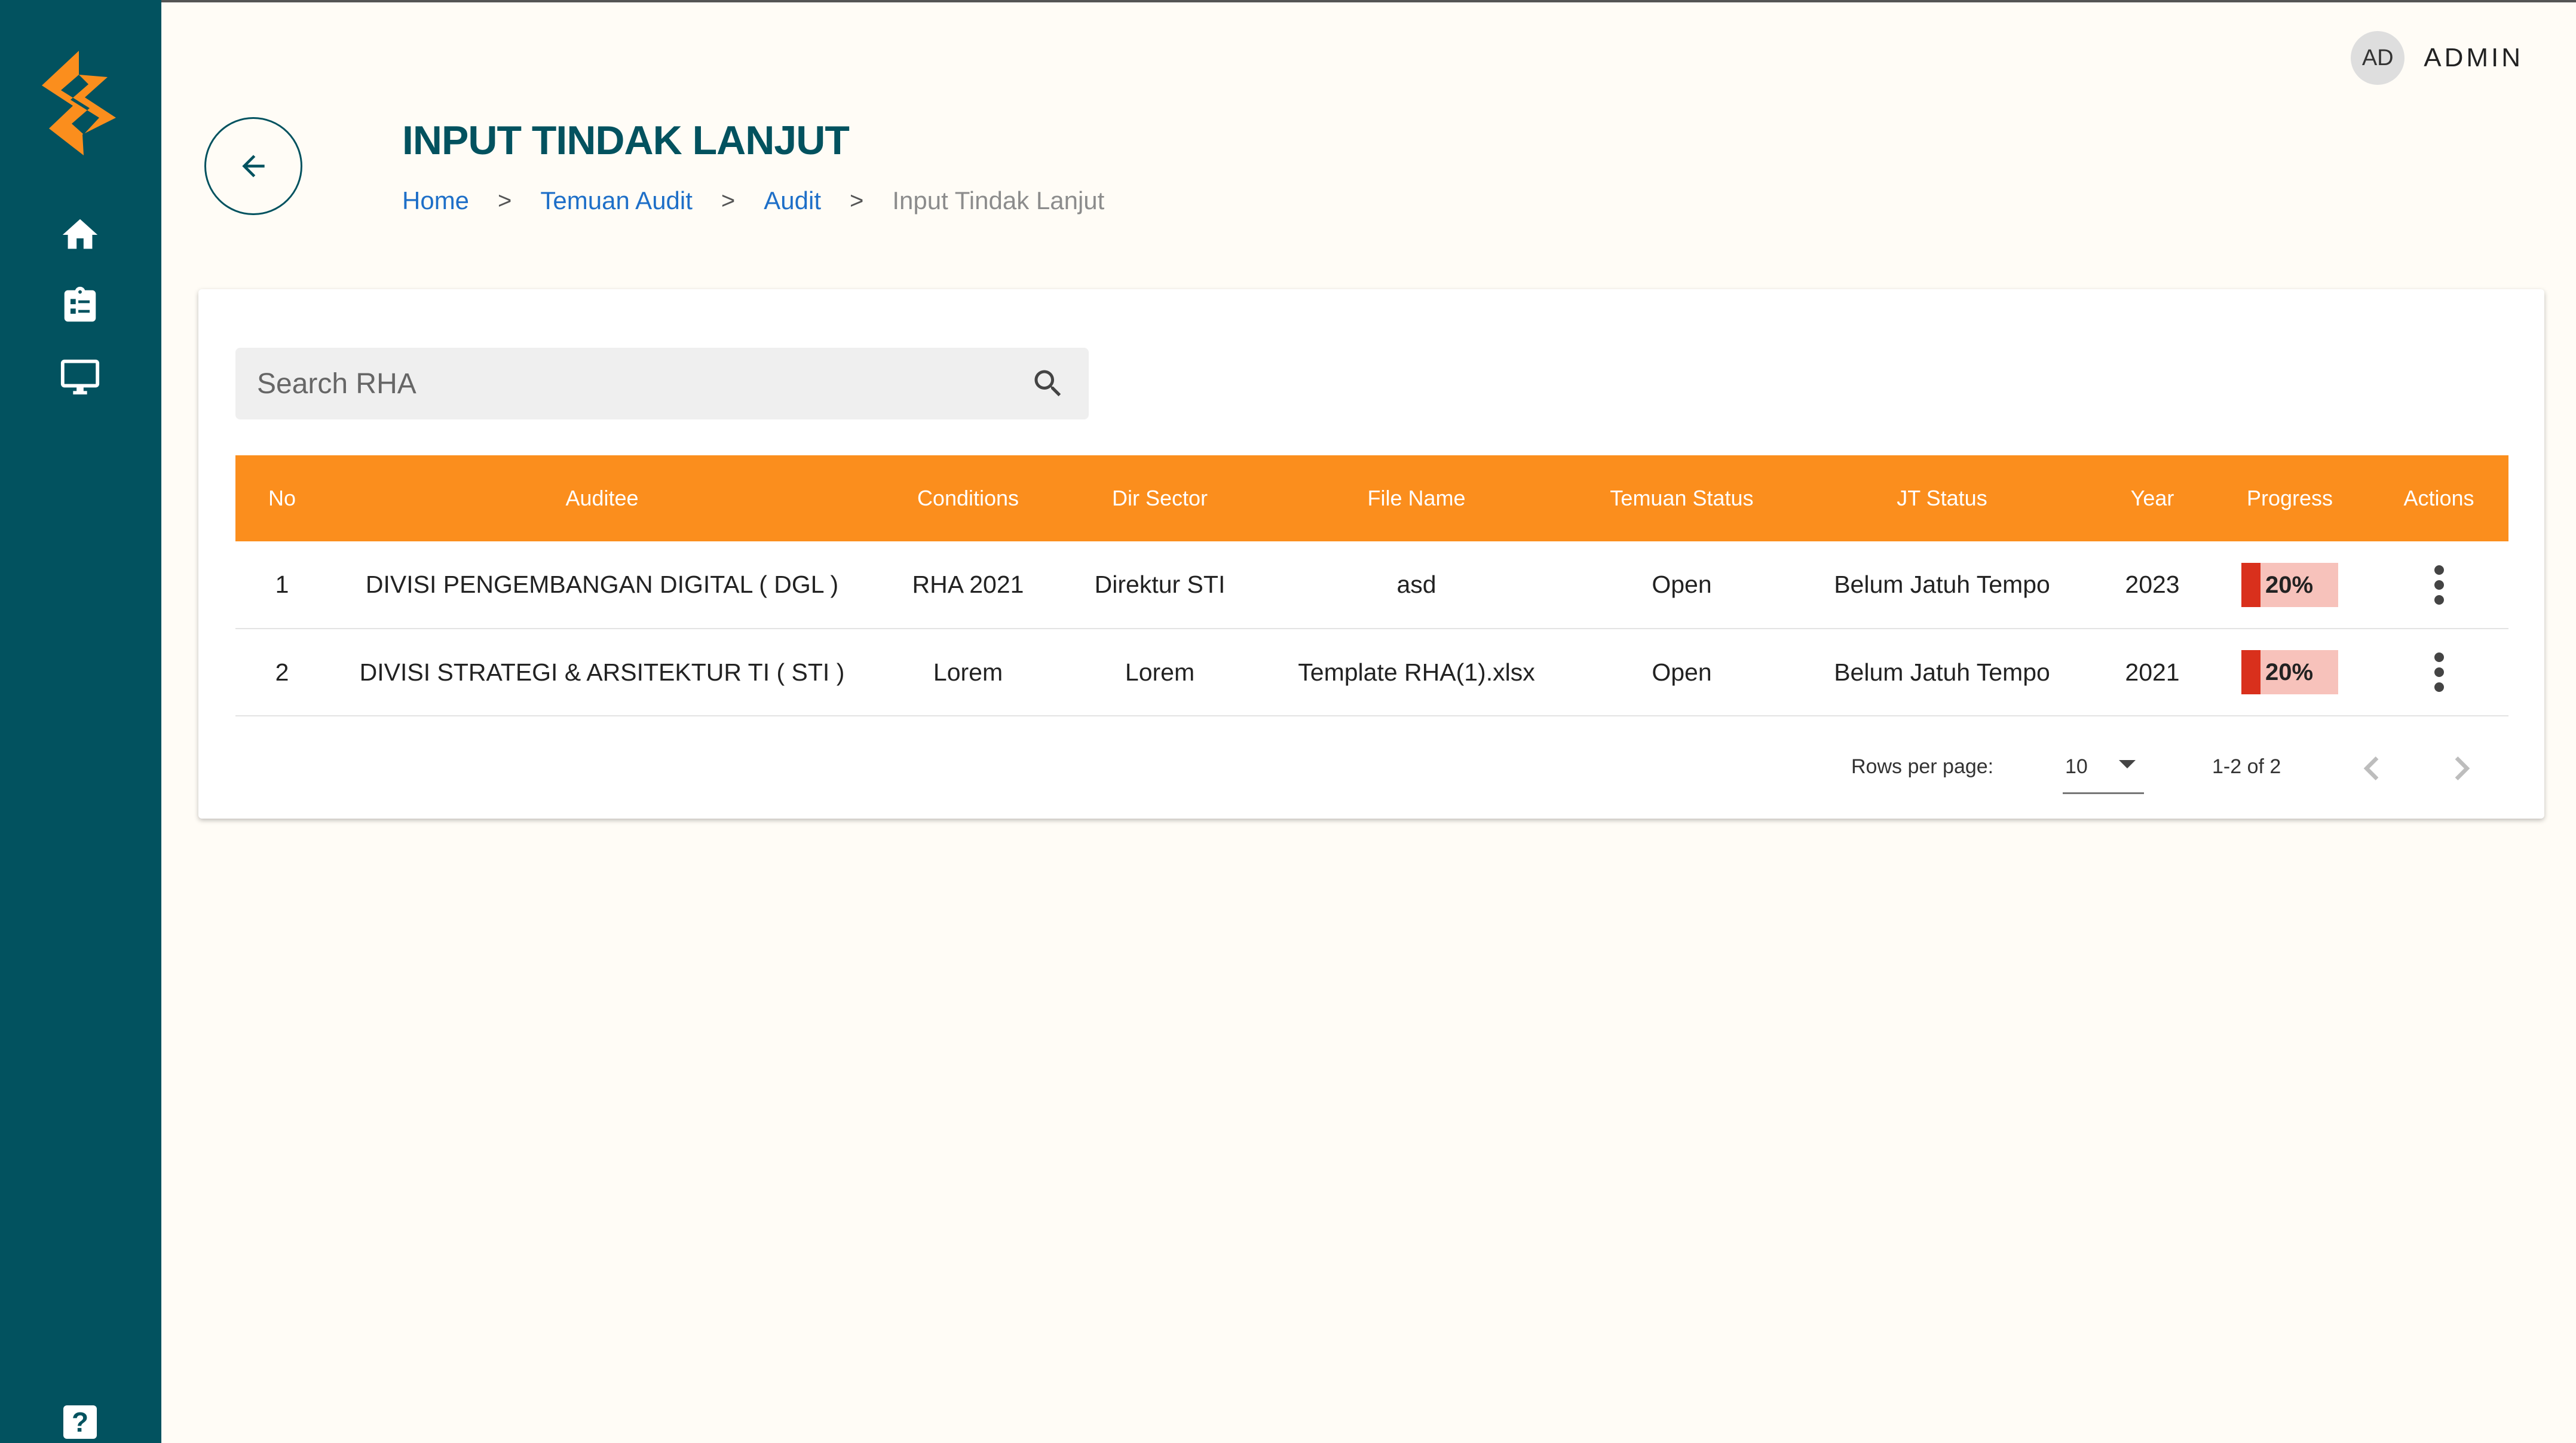  I want to click on column-header: Dir Sector, so click(1160, 498).